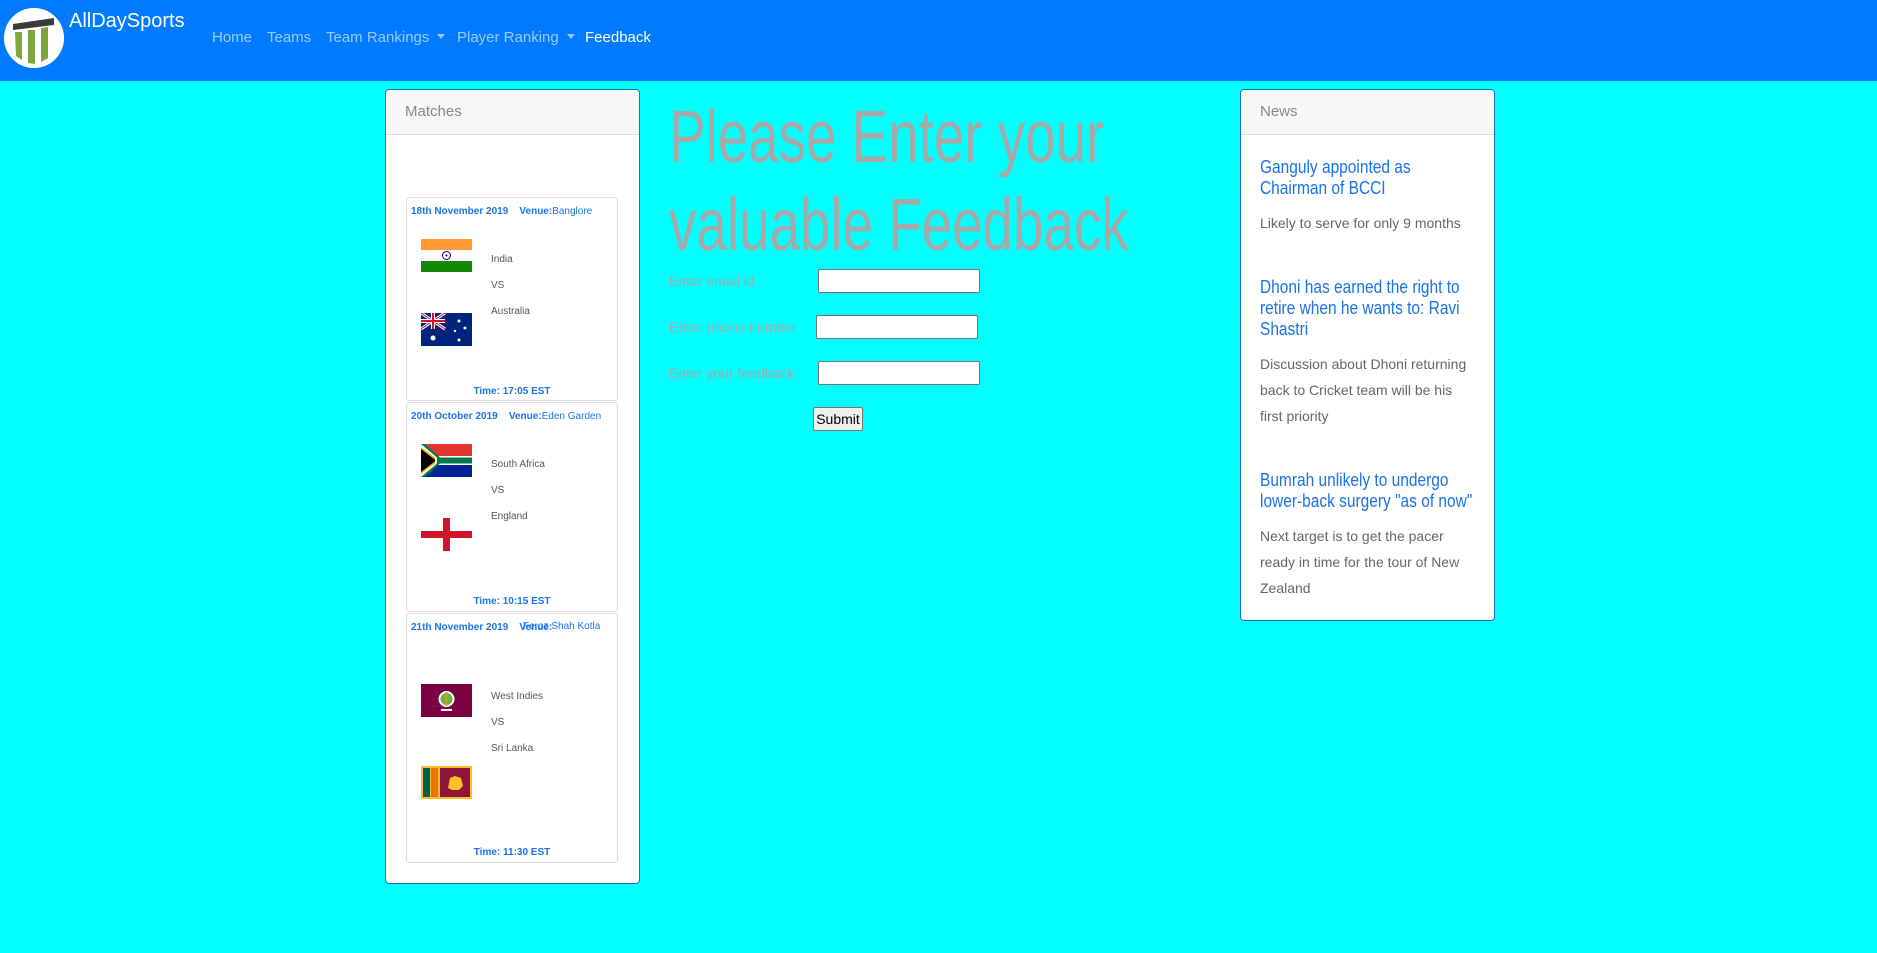  What do you see at coordinates (733, 327) in the screenshot?
I see `phone-label: Enter phone number` at bounding box center [733, 327].